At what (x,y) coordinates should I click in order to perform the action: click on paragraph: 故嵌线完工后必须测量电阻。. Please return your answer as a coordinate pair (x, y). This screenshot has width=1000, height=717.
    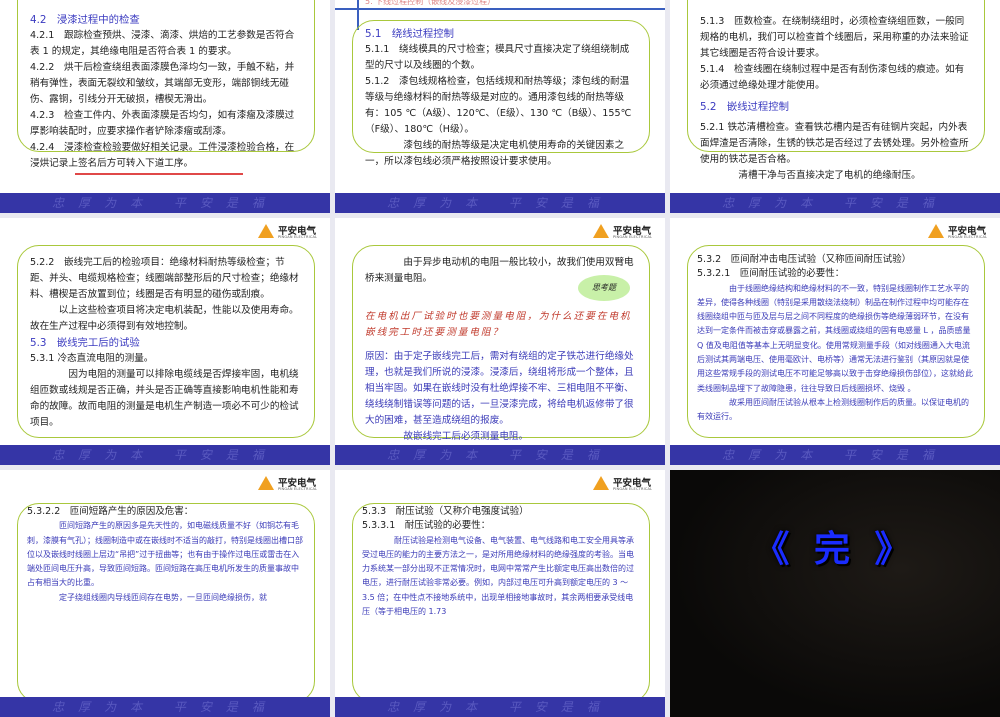
    Looking at the image, I should click on (466, 436).